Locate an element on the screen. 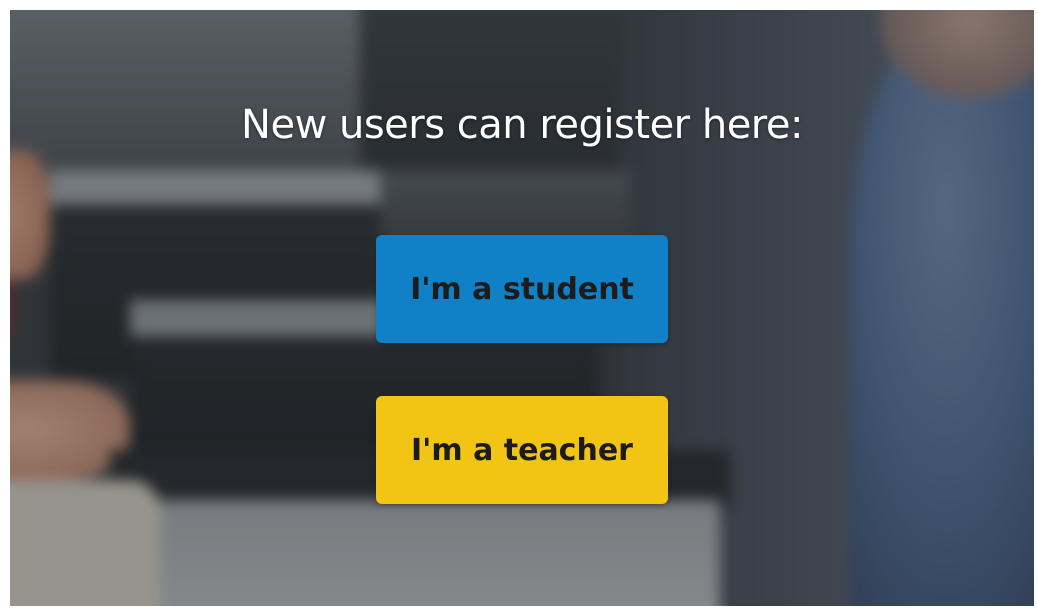 The height and width of the screenshot is (612, 1038). register-heading: New users can register here: is located at coordinates (522, 125).